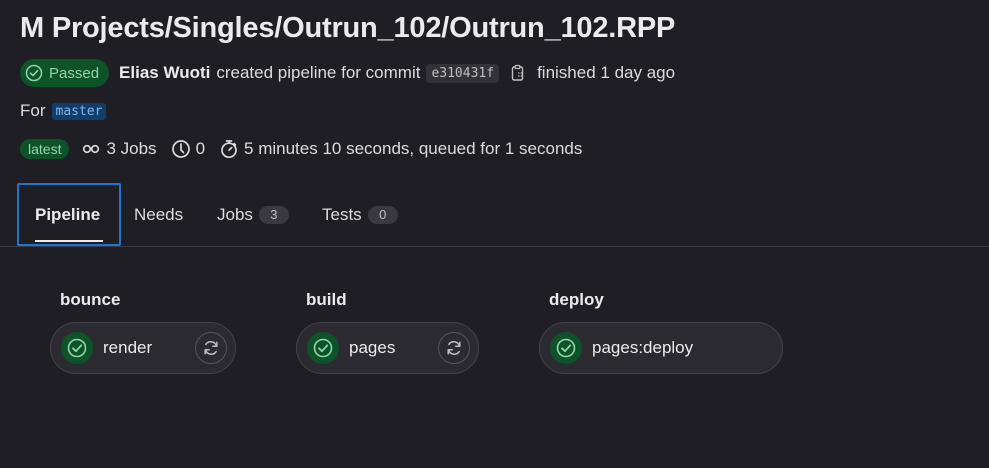  What do you see at coordinates (318, 72) in the screenshot?
I see `created-text: created pipeline for commit` at bounding box center [318, 72].